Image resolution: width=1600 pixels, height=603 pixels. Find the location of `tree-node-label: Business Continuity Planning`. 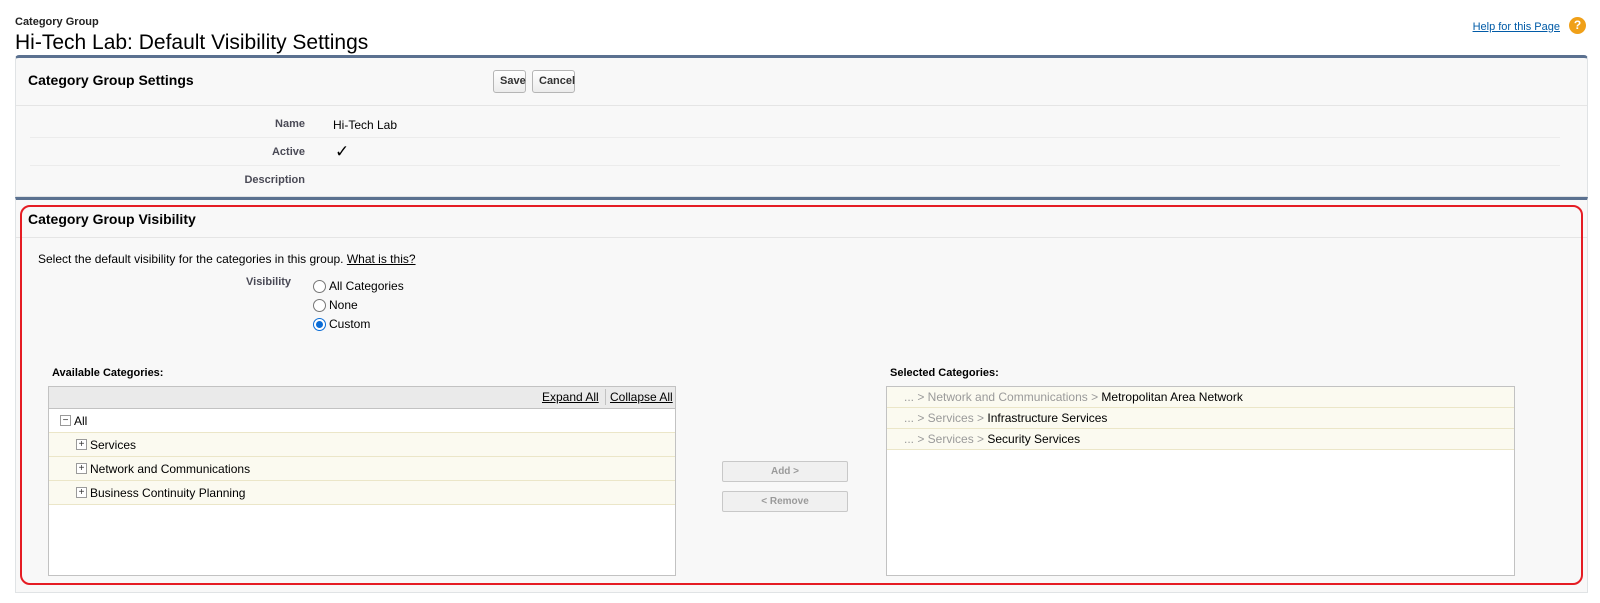

tree-node-label: Business Continuity Planning is located at coordinates (167, 493).